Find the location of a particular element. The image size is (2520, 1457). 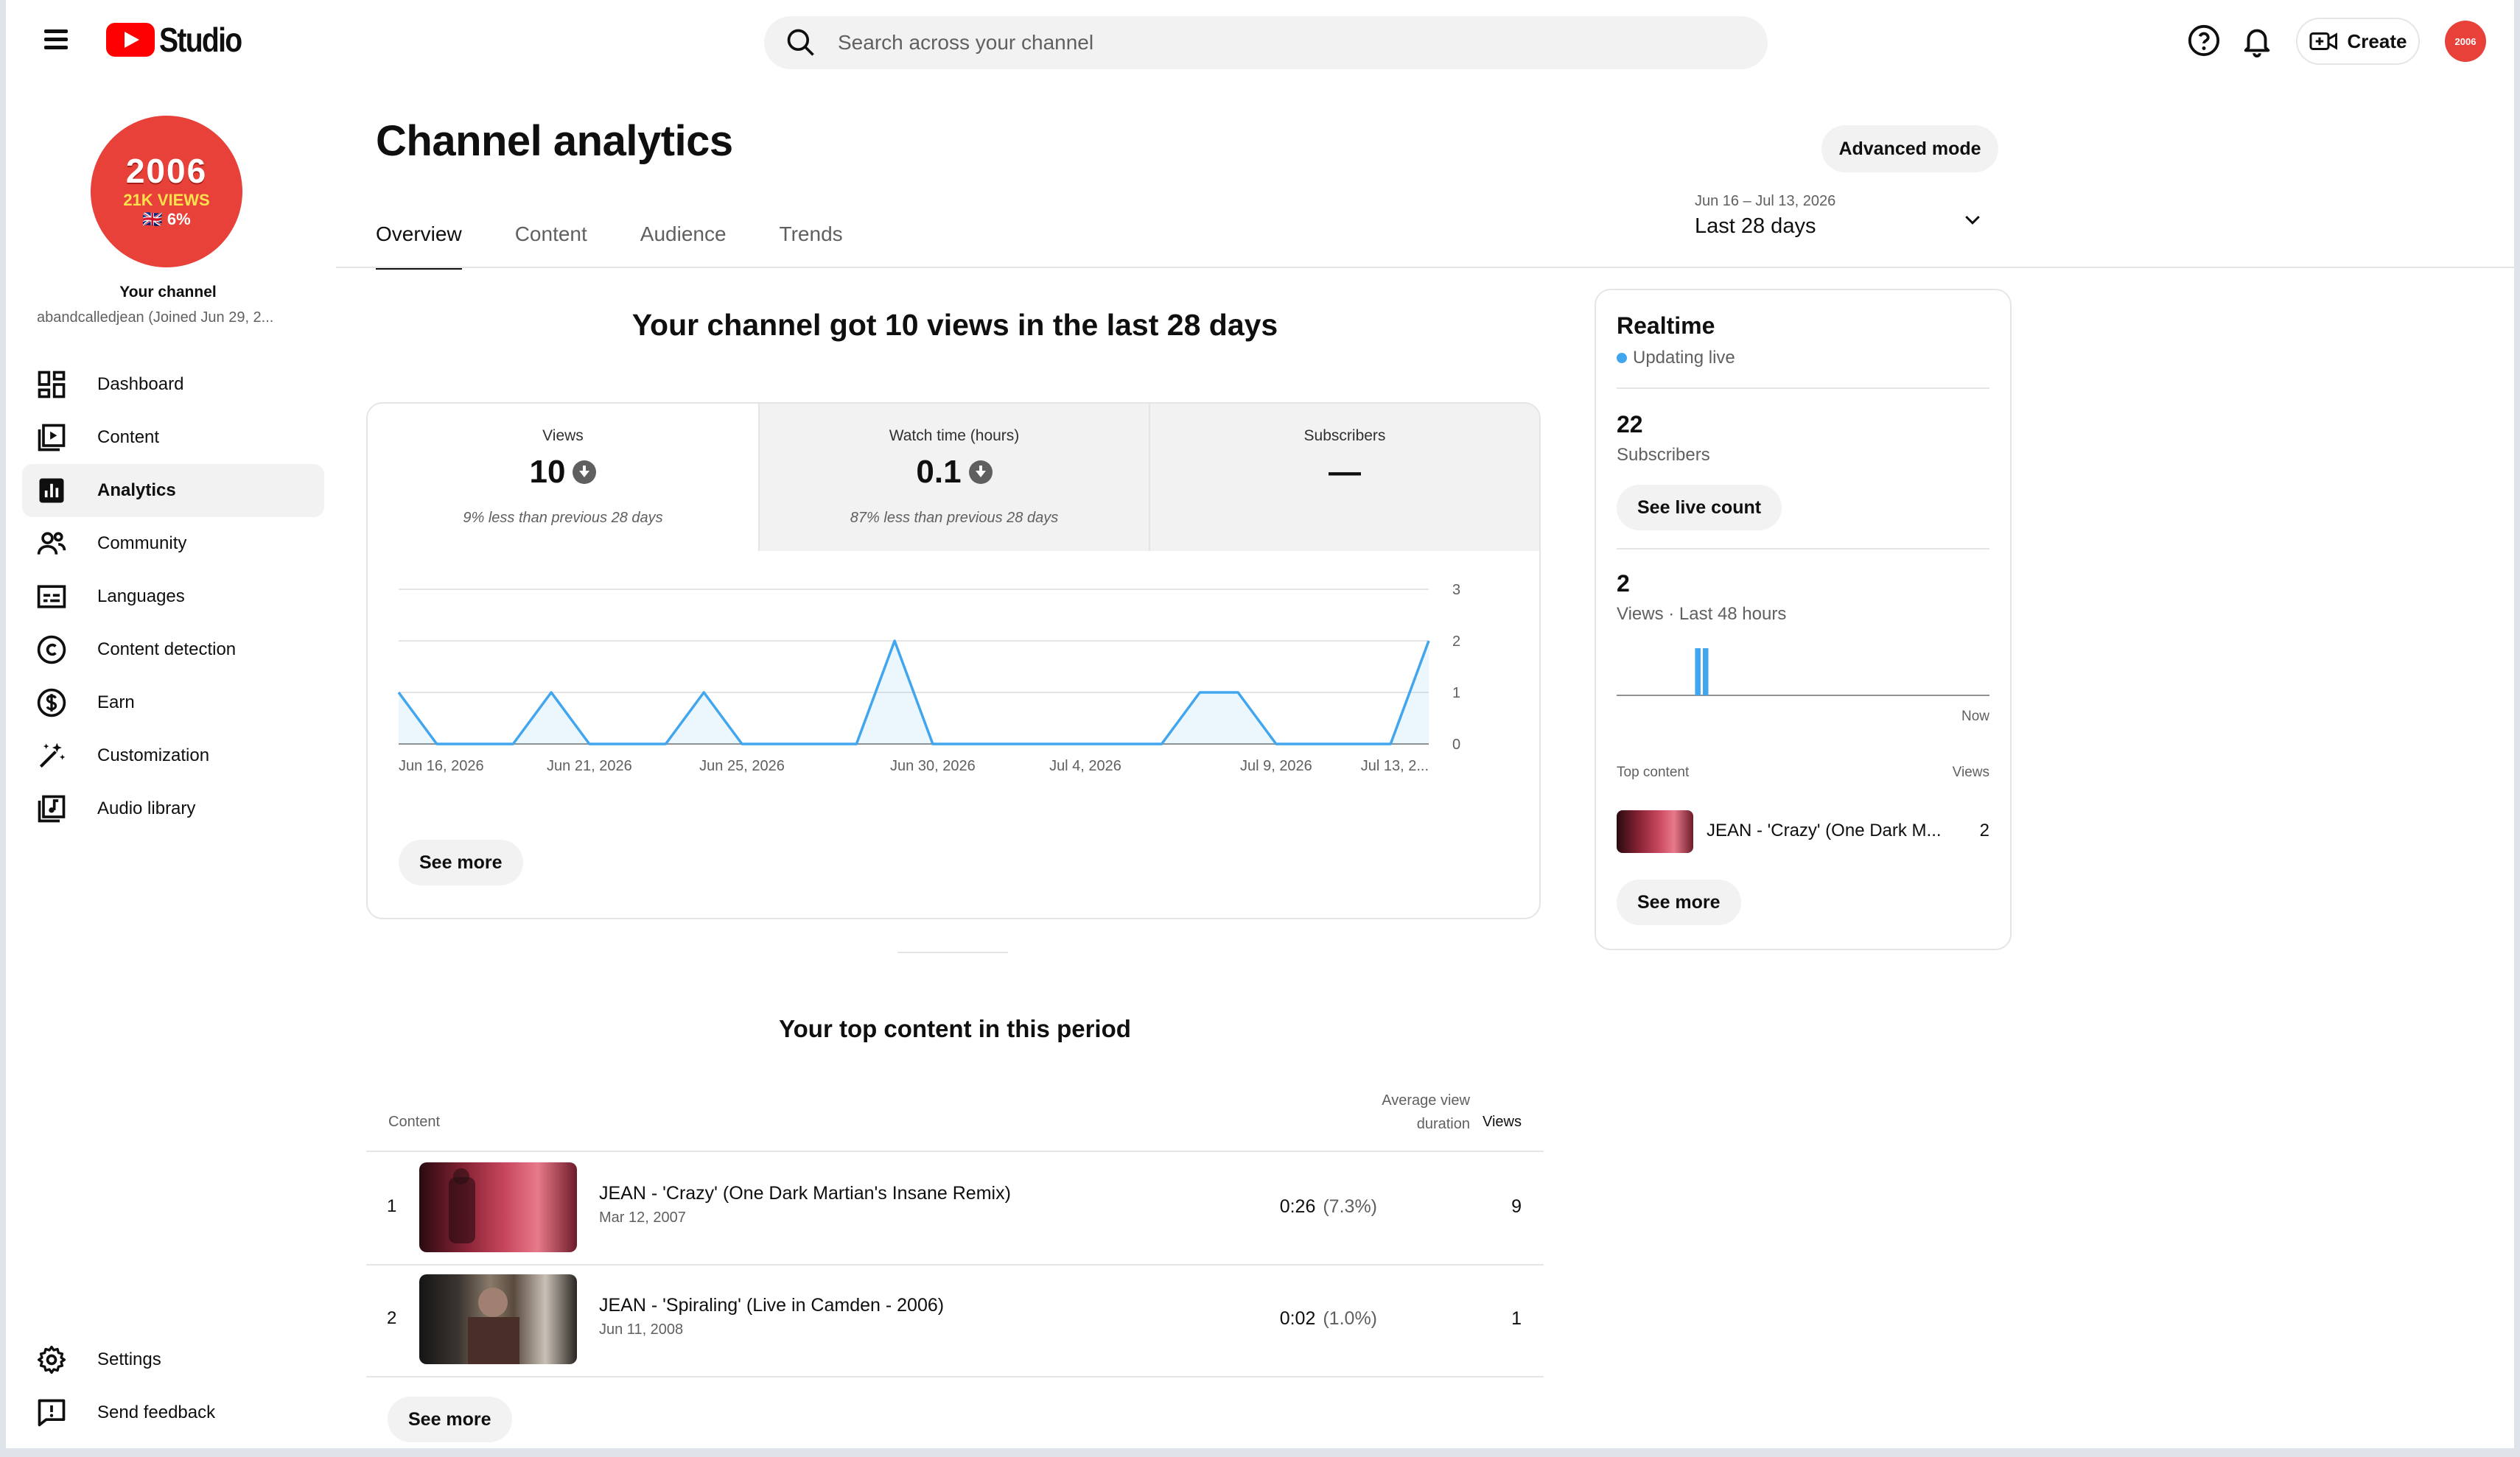

sidebar-item-customization: Customization is located at coordinates (173, 755).